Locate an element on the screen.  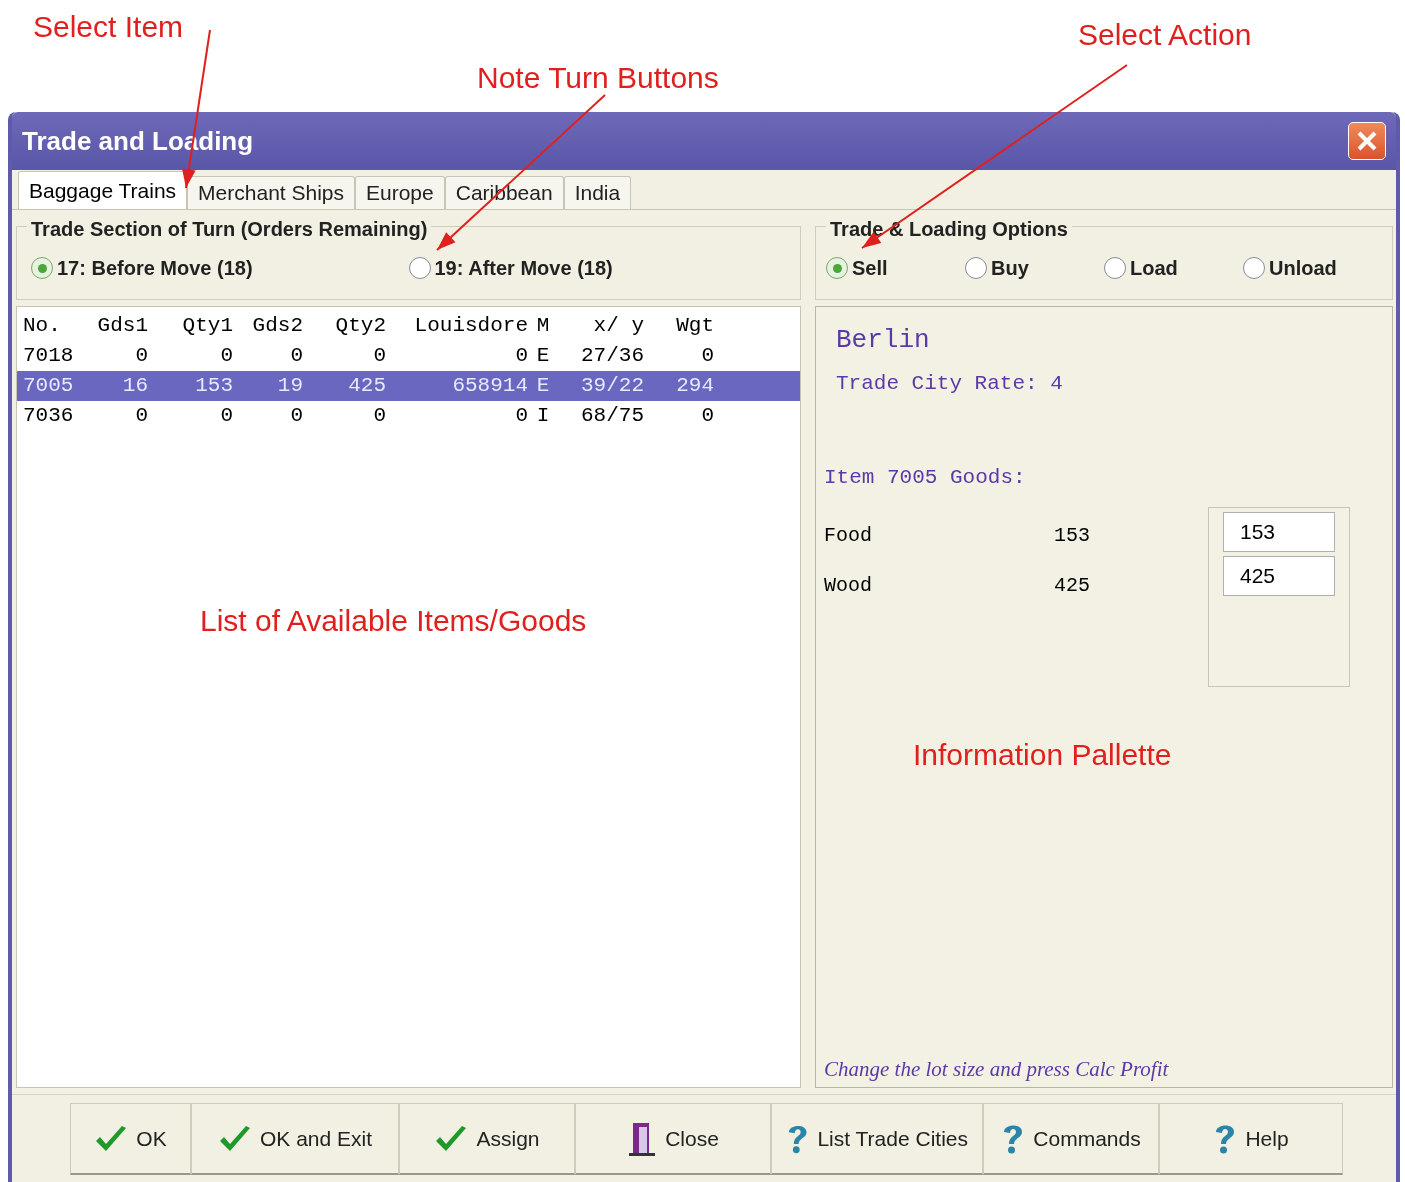
annotation-label: Information Pallette is located at coordinates (1042, 755).